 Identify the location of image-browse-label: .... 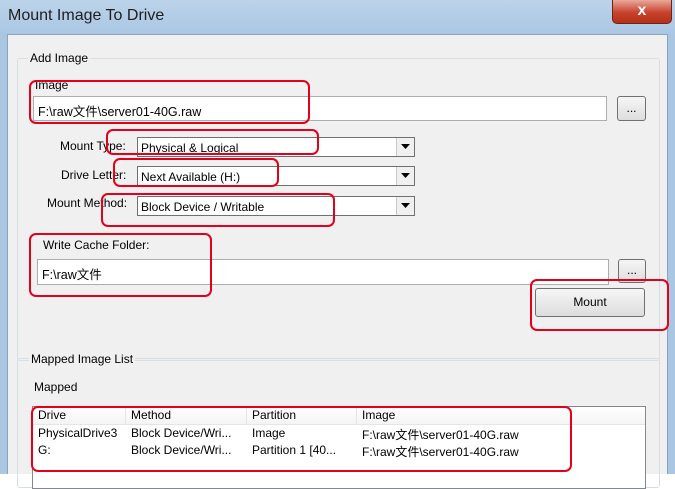
(631, 108).